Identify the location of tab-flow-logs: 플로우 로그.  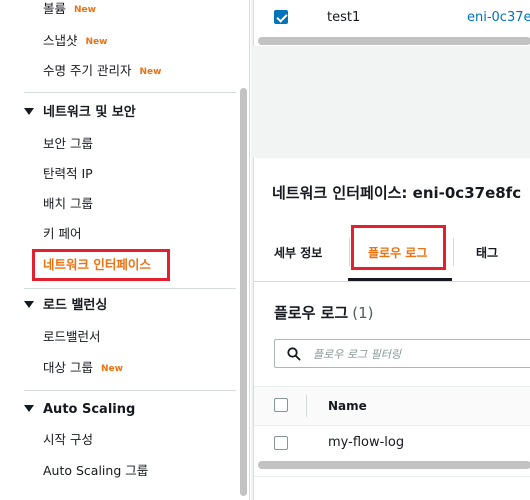
(397, 252).